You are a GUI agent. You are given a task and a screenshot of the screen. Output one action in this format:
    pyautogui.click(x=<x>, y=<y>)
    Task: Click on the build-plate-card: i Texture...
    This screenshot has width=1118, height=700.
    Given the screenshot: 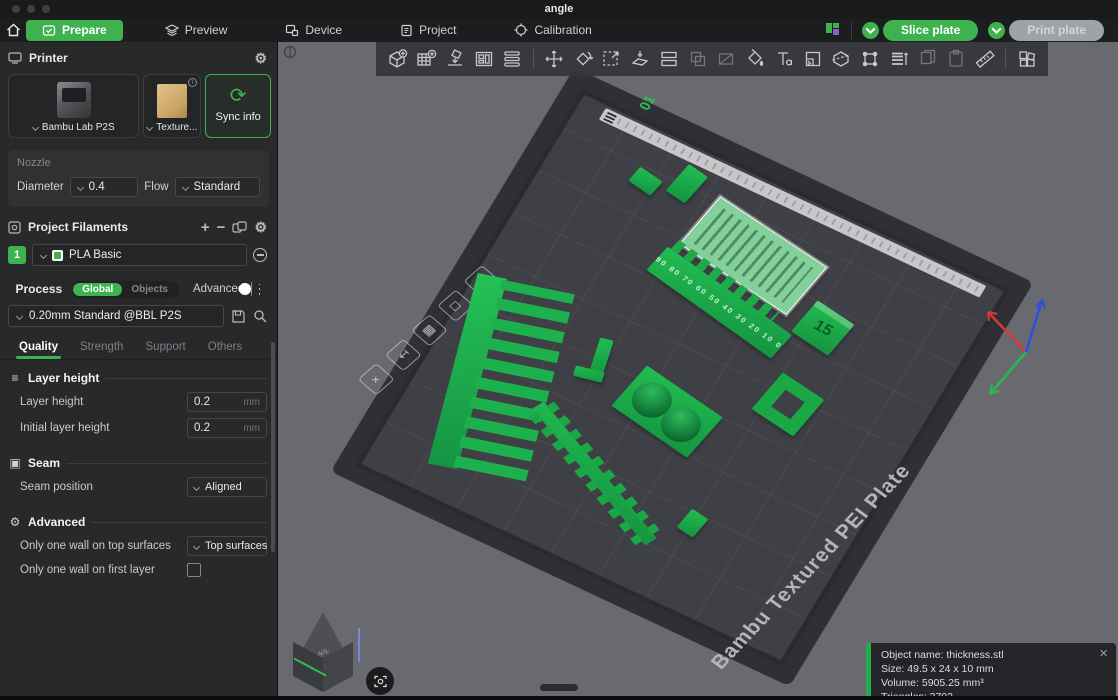 What is the action you would take?
    pyautogui.click(x=172, y=106)
    